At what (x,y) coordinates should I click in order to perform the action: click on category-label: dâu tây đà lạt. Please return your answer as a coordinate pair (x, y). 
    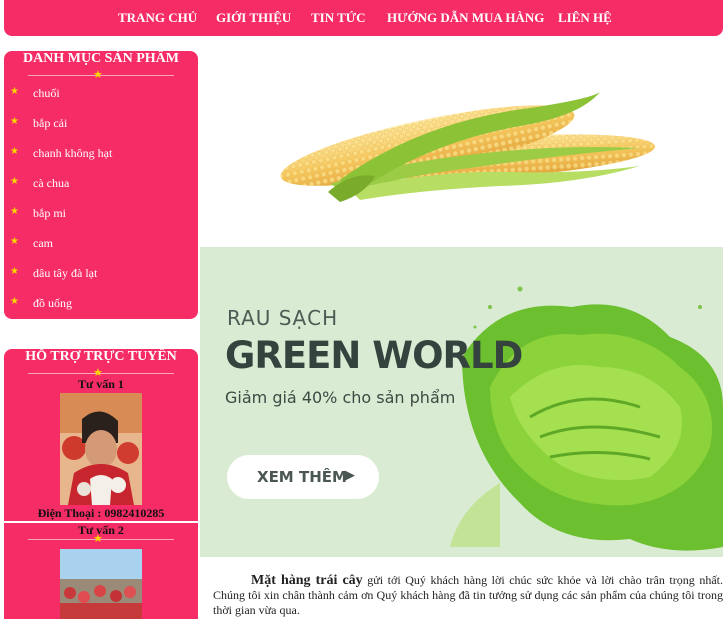
    Looking at the image, I should click on (65, 273).